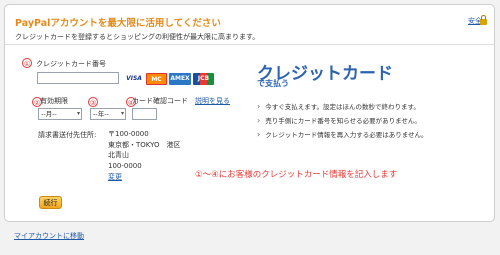 This screenshot has width=500, height=255. What do you see at coordinates (118, 155) in the screenshot?
I see `address-line: 北青山` at bounding box center [118, 155].